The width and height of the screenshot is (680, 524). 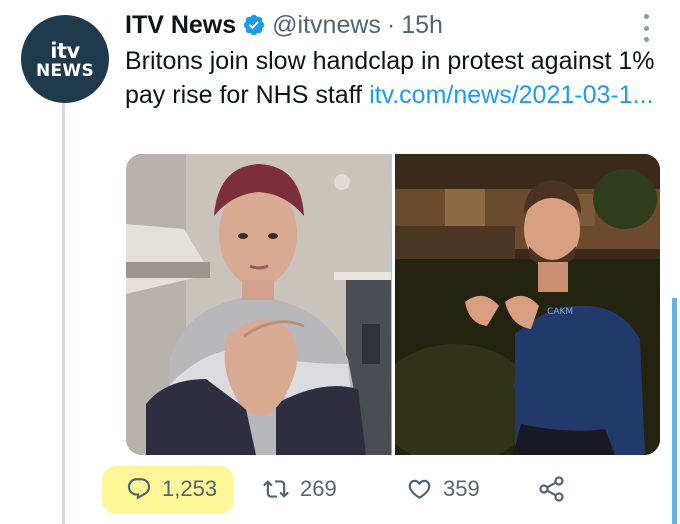 What do you see at coordinates (461, 488) in the screenshot?
I see `like-count: 359` at bounding box center [461, 488].